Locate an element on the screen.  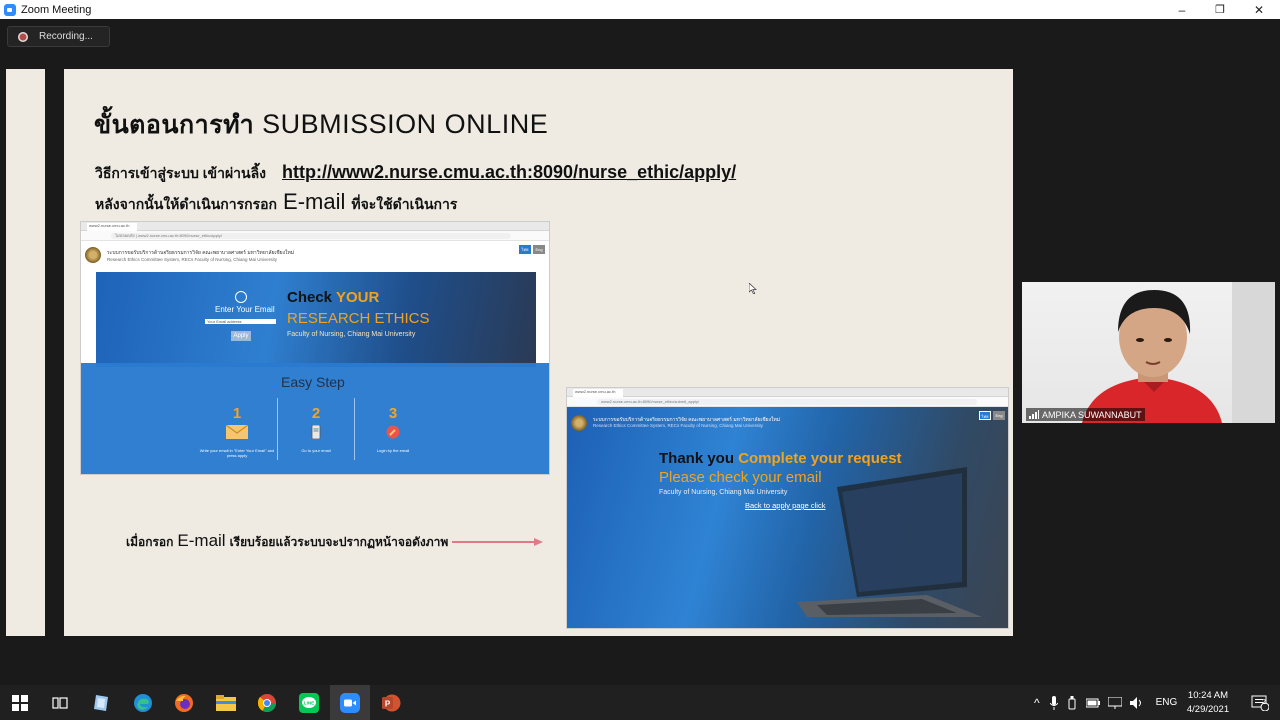
enter-email-label: Enter Your Email is located at coordinates (245, 309).